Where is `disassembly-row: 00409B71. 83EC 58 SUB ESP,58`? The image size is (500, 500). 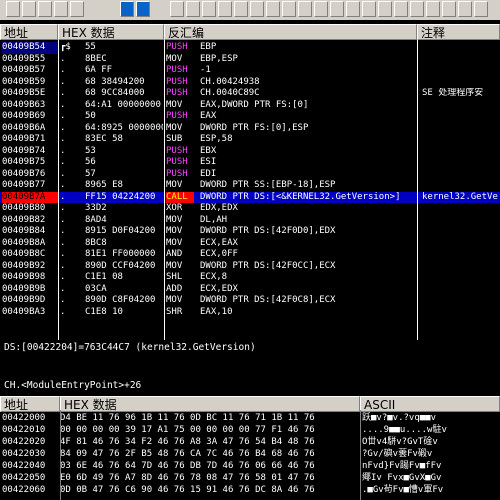
disassembly-row: 00409B71. 83EC 58 SUB ESP,58 is located at coordinates (250, 140).